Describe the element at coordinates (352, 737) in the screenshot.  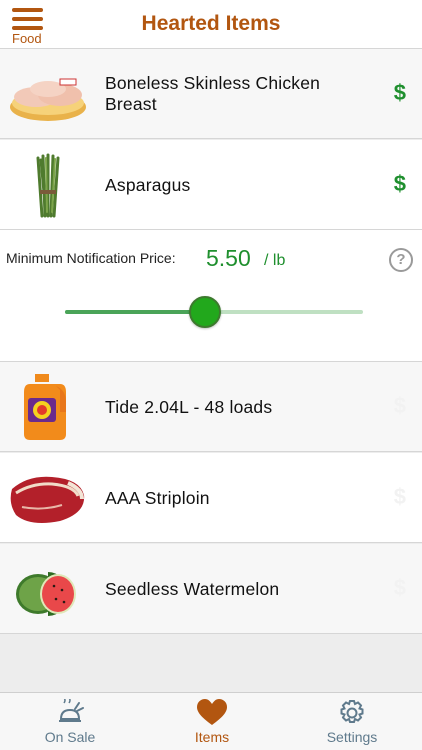
I see `tab-label: Settings` at that location.